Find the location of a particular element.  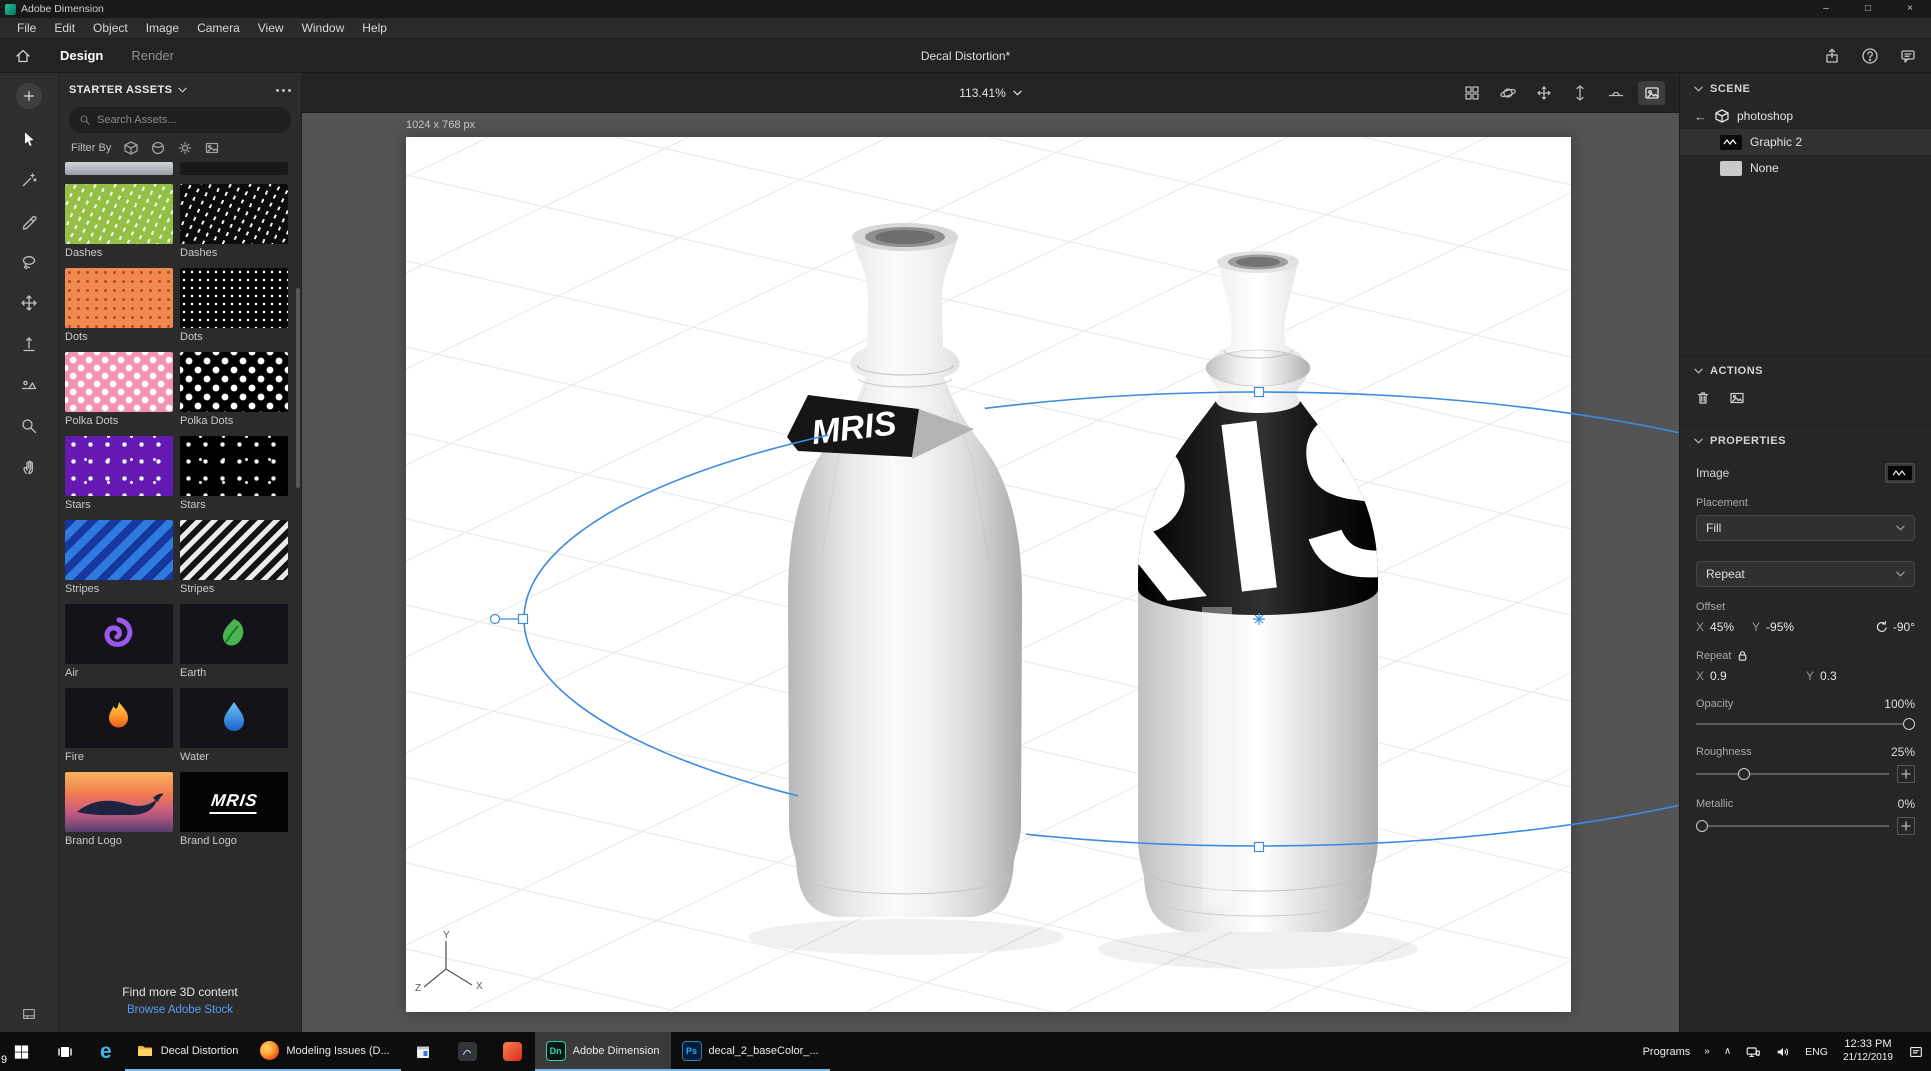

delete-button is located at coordinates (1703, 398).